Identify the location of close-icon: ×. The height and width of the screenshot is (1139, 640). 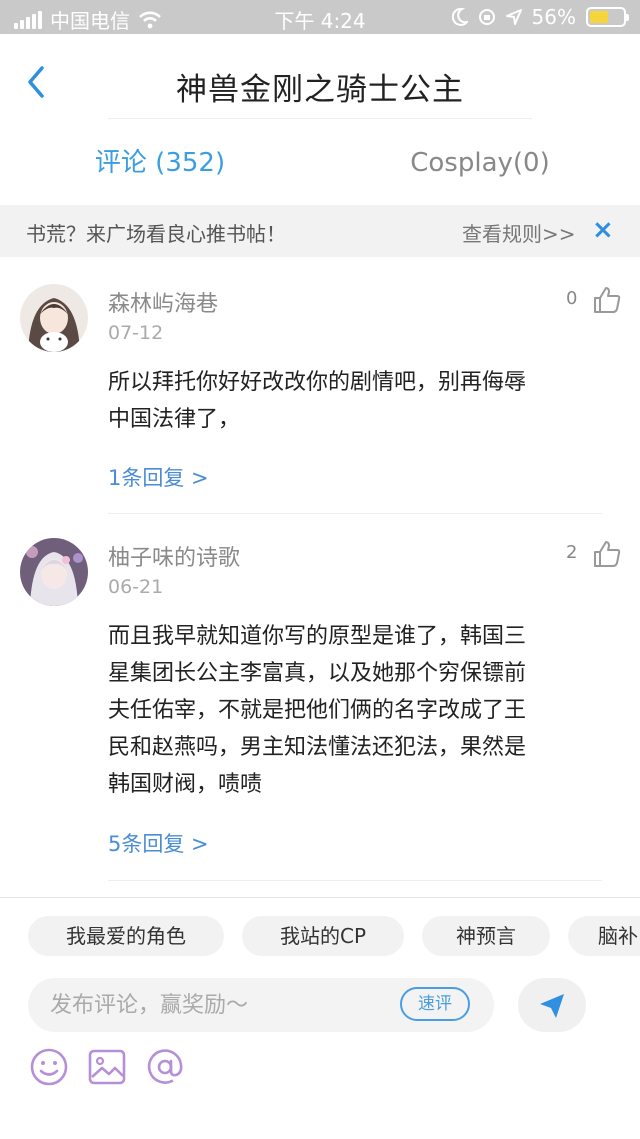
(603, 230).